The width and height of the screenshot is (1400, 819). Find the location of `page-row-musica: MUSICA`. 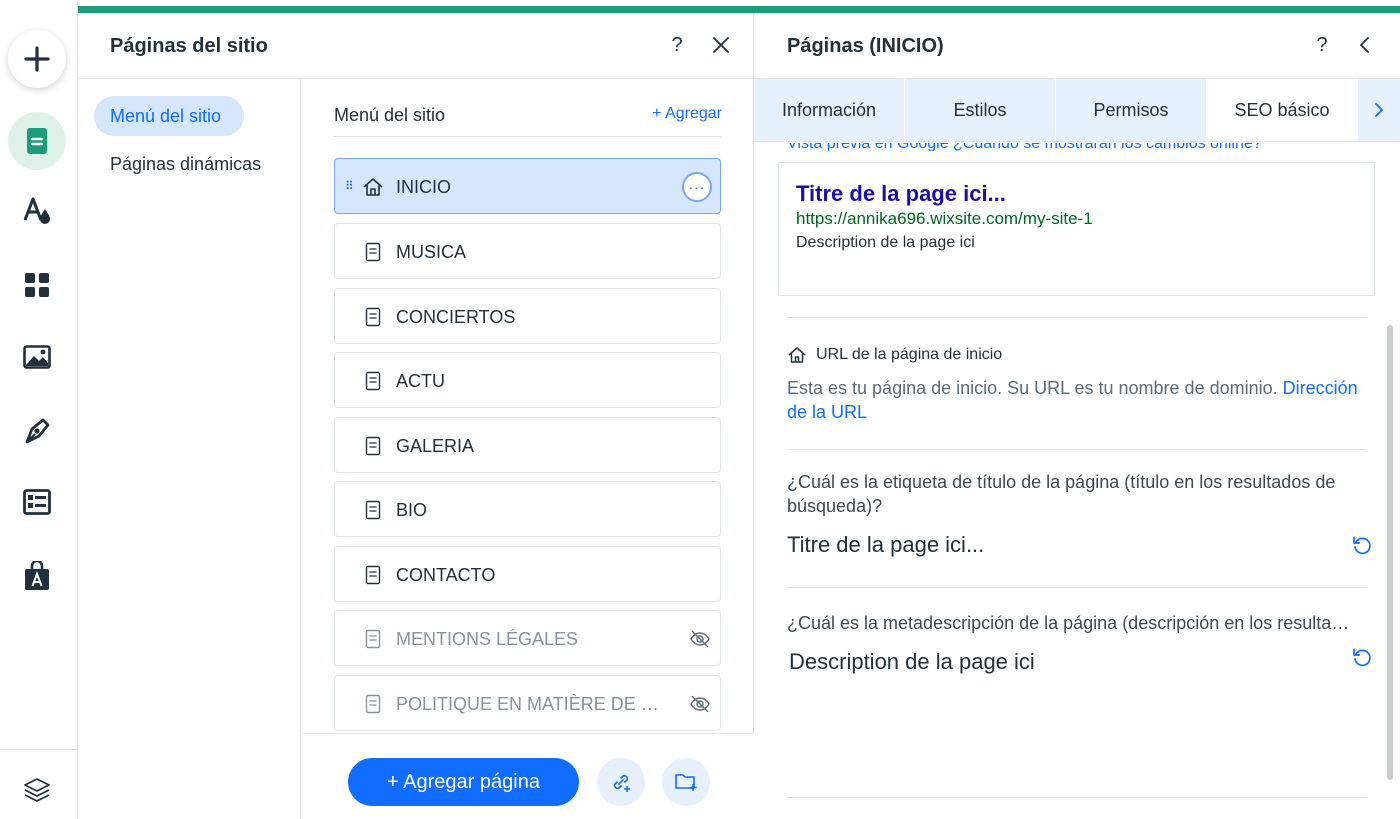

page-row-musica: MUSICA is located at coordinates (527, 251).